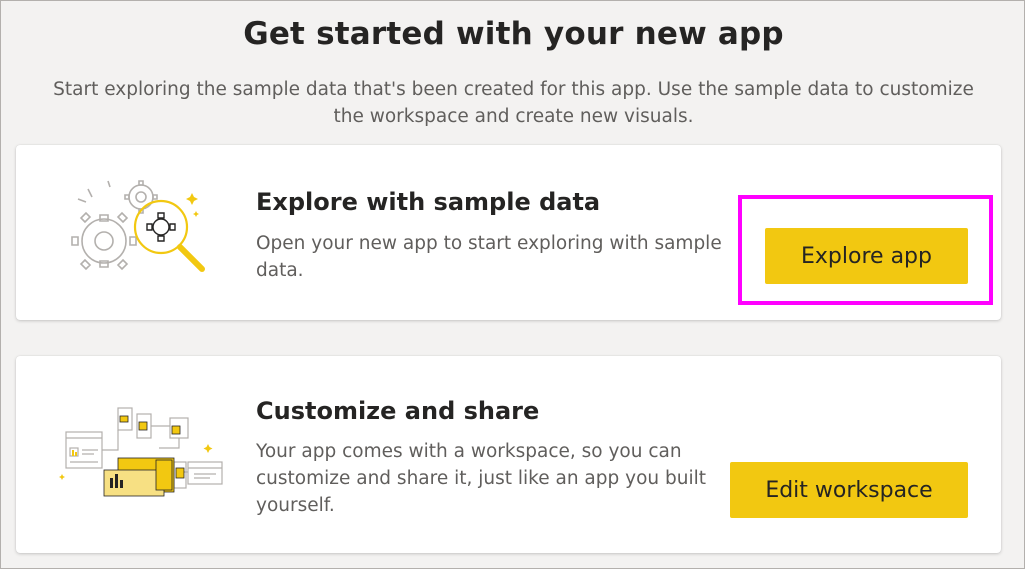 Image resolution: width=1025 pixels, height=569 pixels. I want to click on magnifier-gears-icon, so click(138, 226).